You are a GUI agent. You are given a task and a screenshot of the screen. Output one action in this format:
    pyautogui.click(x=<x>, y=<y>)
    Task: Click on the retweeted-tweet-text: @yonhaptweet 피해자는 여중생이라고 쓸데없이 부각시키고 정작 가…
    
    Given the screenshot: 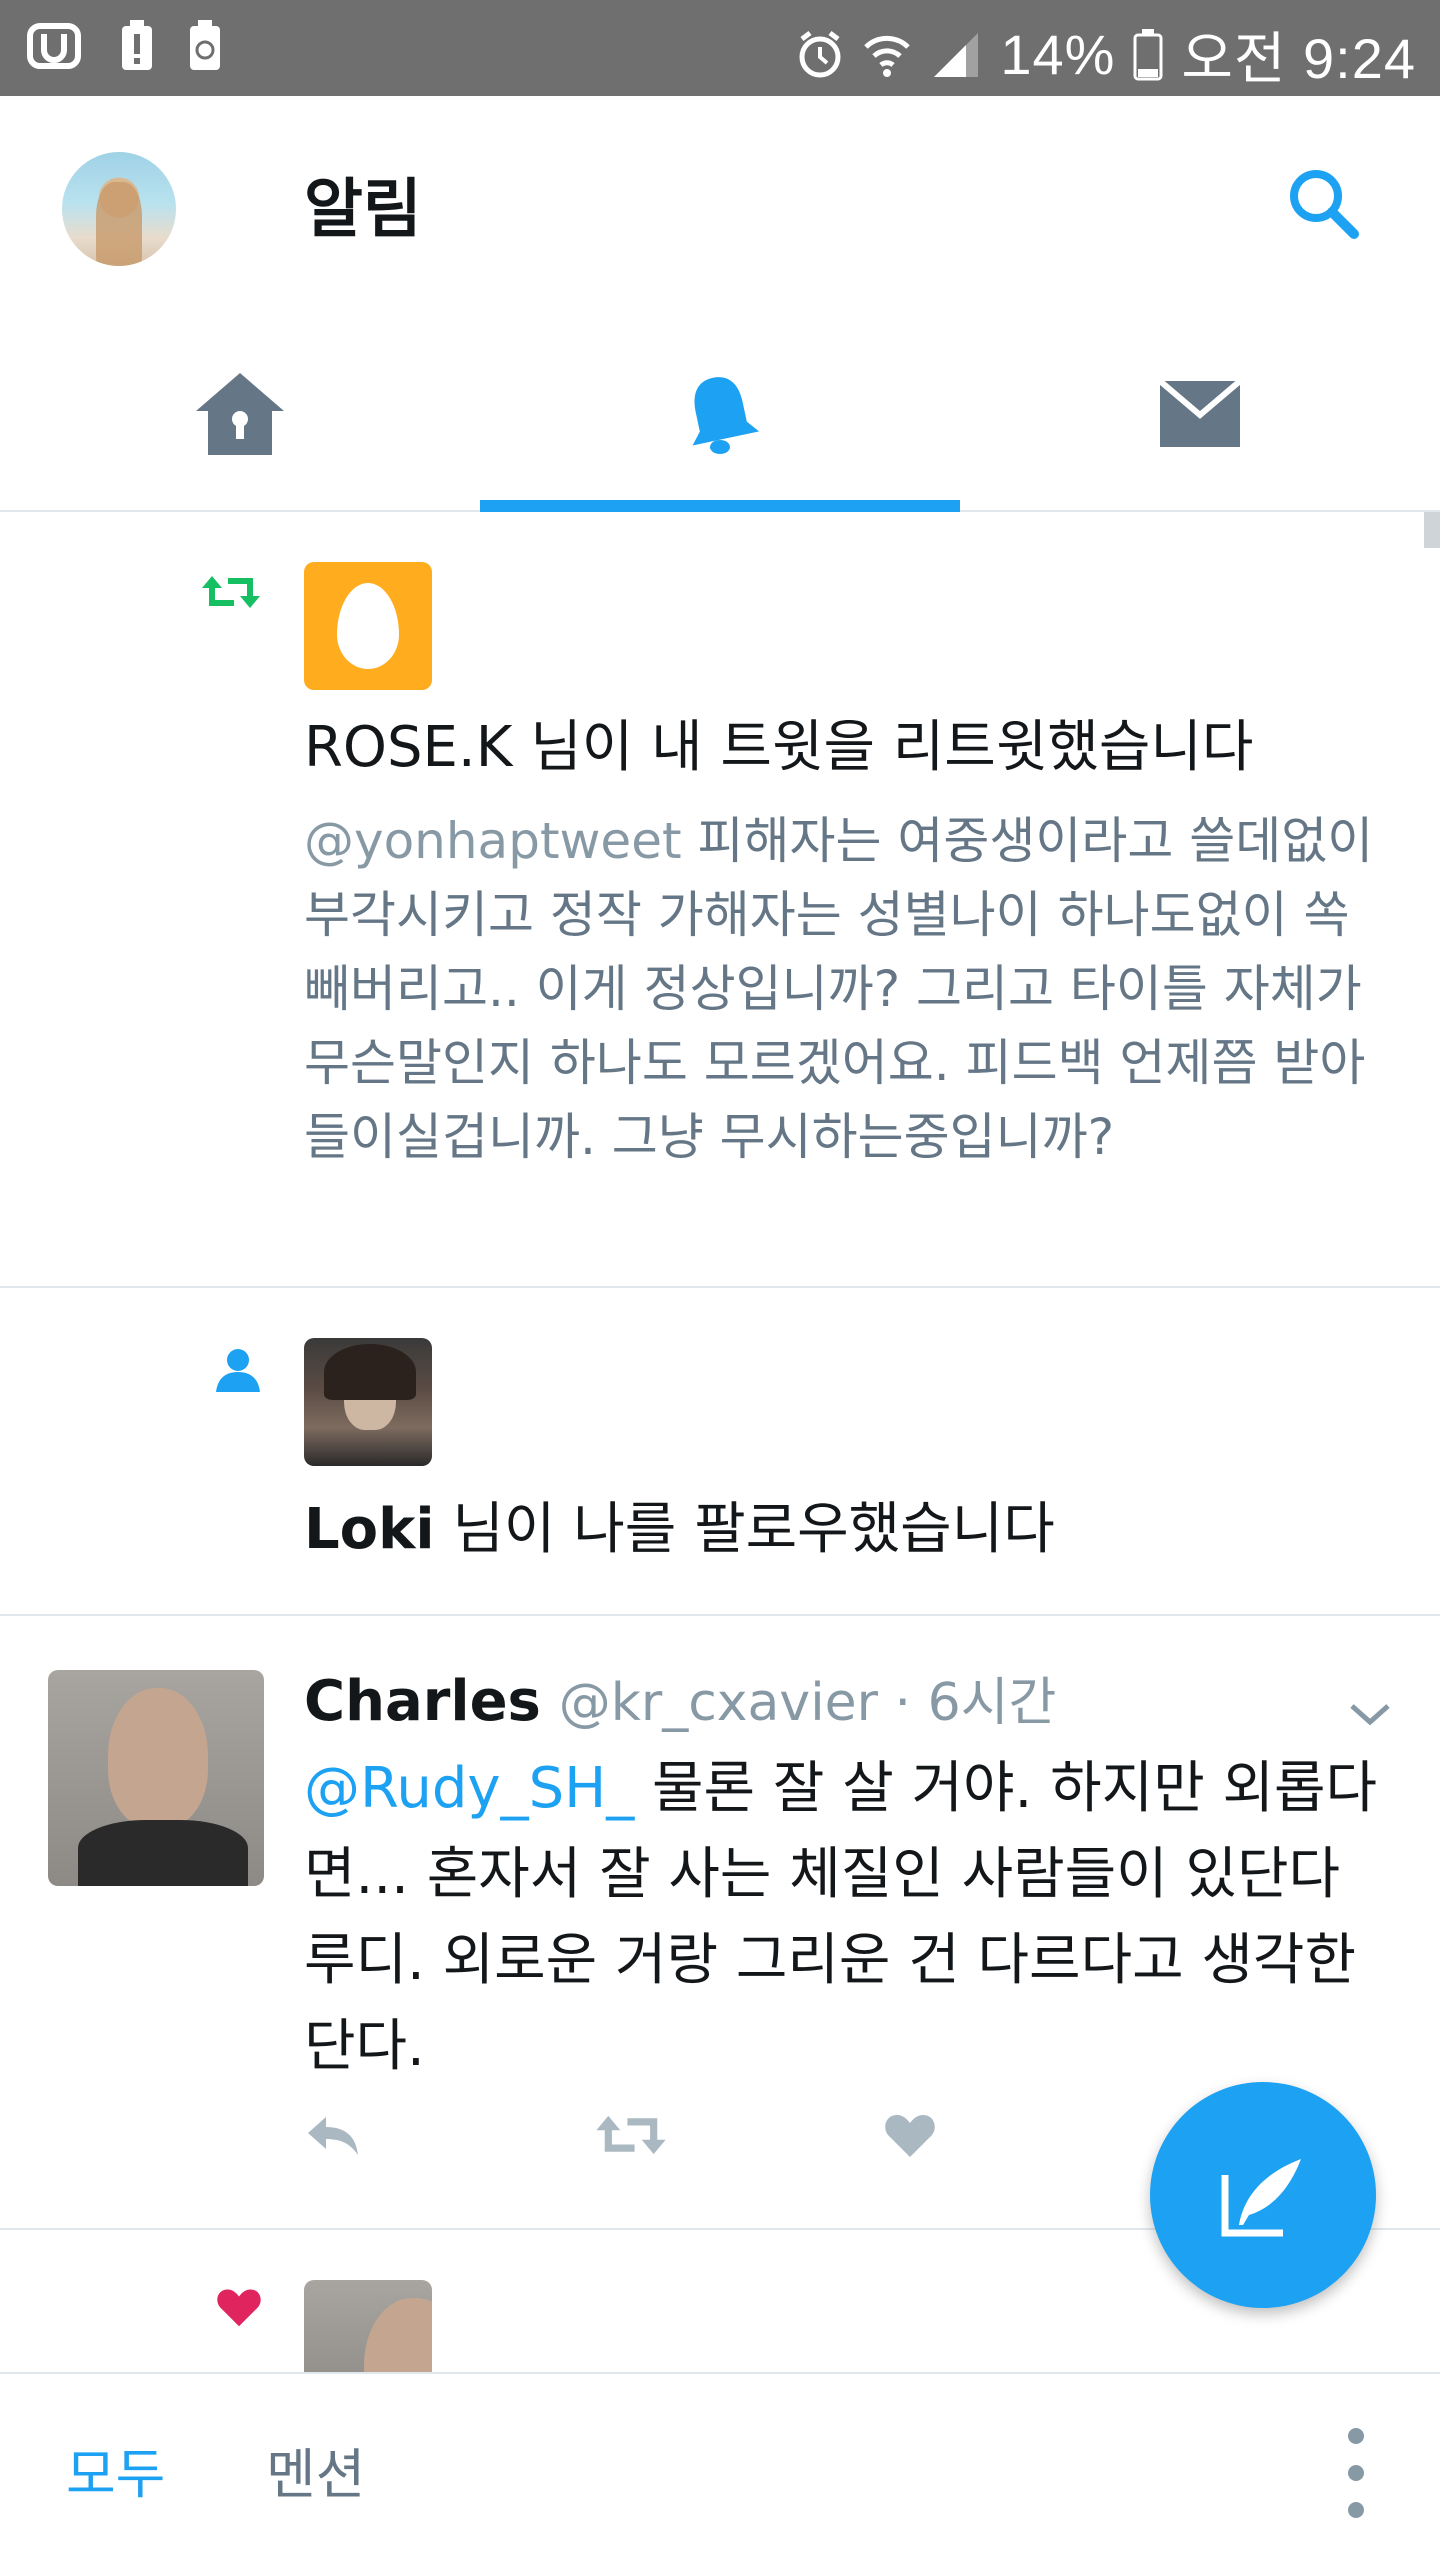 What is the action you would take?
    pyautogui.click(x=844, y=989)
    